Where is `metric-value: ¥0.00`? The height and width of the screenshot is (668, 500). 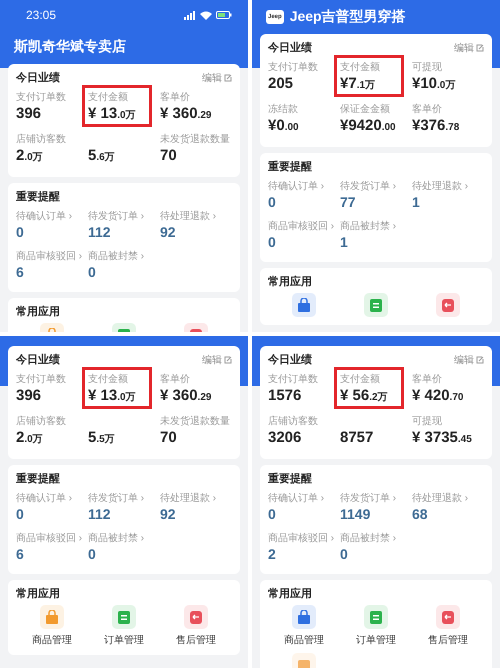 metric-value: ¥0.00 is located at coordinates (283, 126).